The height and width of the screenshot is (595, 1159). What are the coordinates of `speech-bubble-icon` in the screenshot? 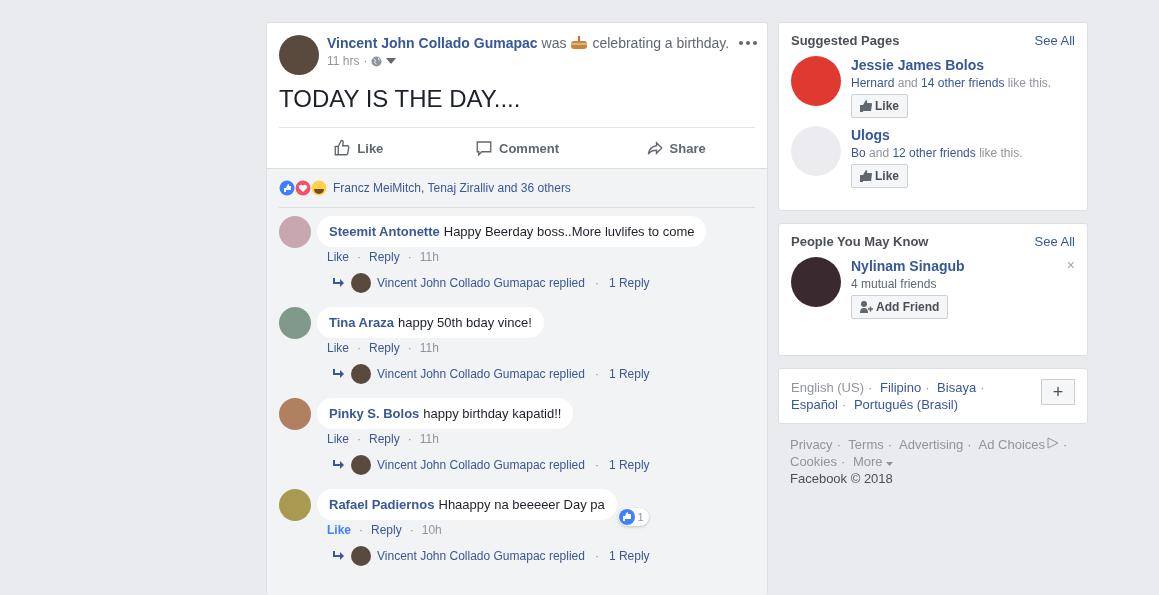 It's located at (484, 148).